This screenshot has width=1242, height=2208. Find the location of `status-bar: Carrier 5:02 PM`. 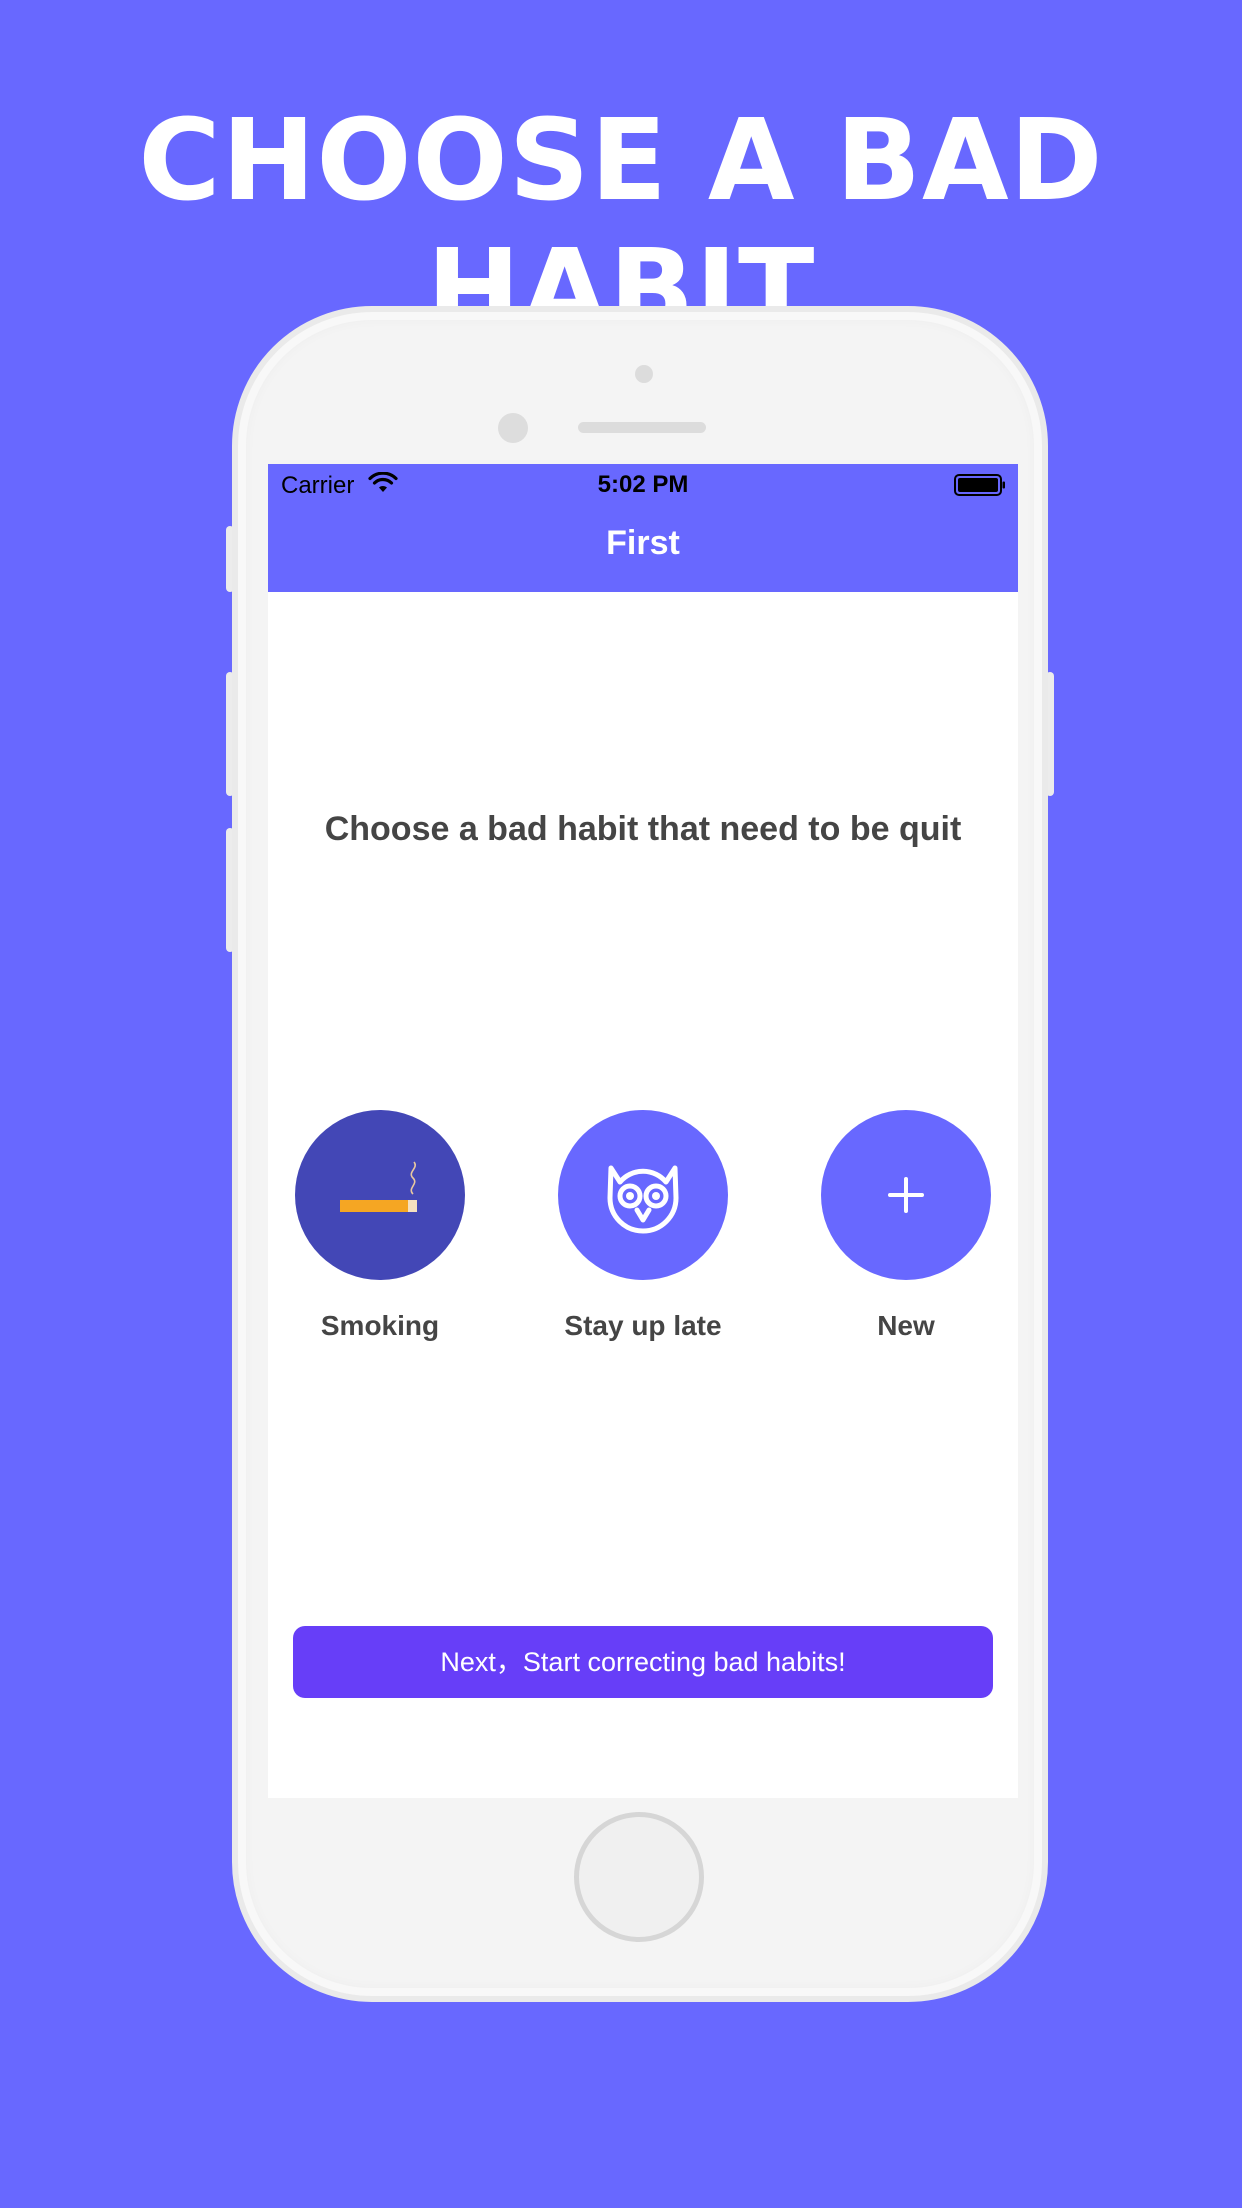

status-bar: Carrier 5:02 PM is located at coordinates (643, 484).